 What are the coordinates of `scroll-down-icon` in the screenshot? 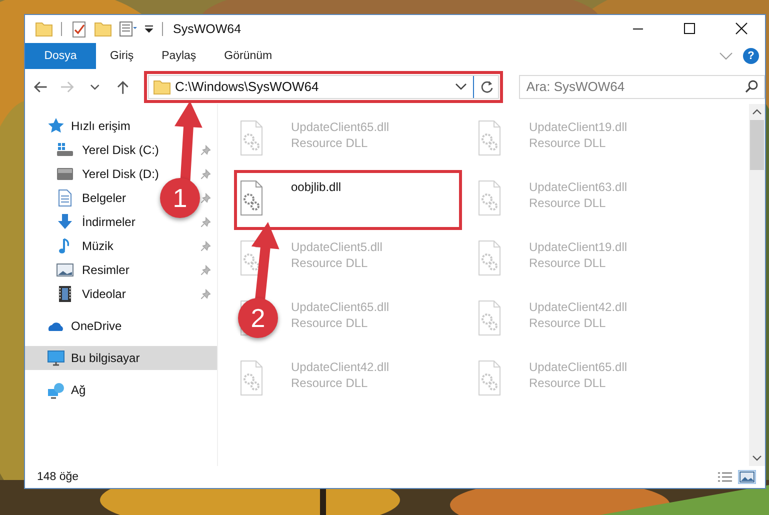 It's located at (757, 458).